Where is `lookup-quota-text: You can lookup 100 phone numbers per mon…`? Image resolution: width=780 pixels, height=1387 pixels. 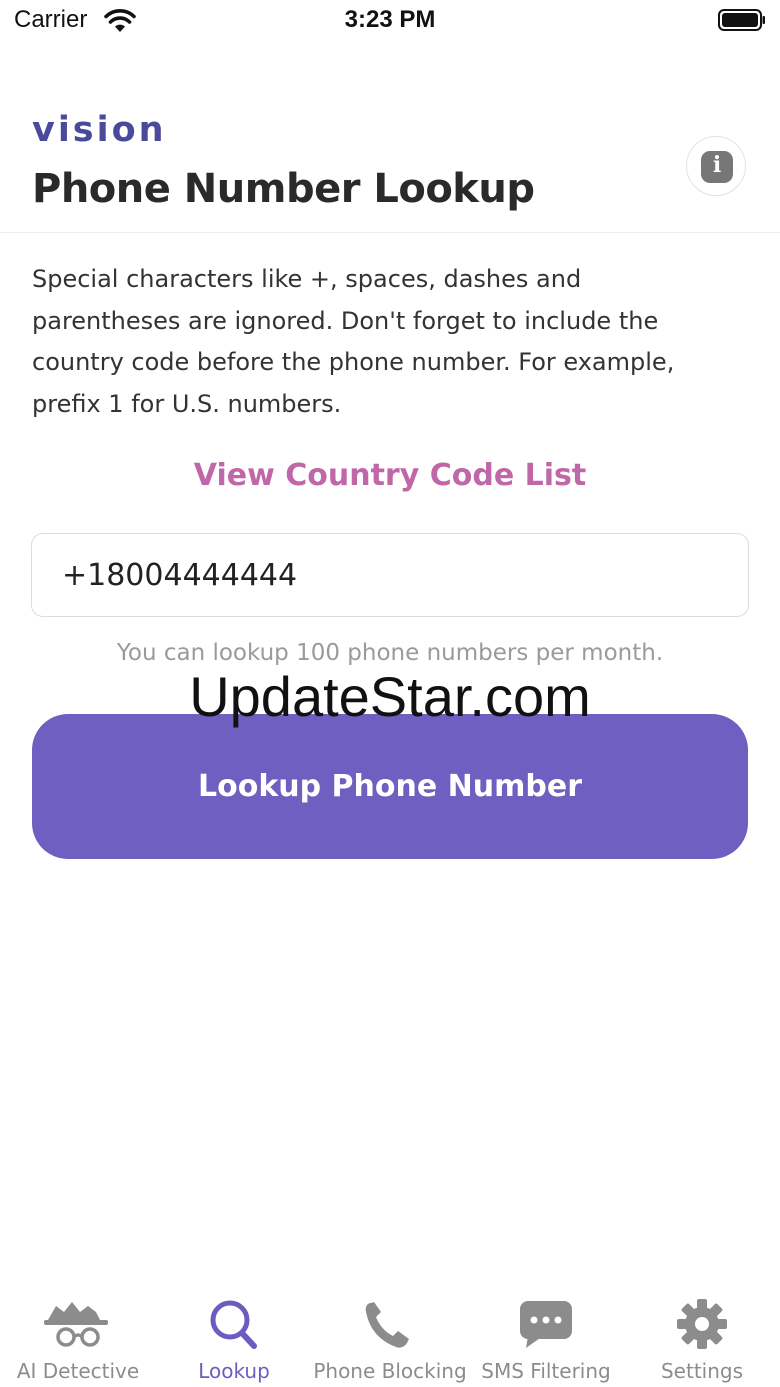 lookup-quota-text: You can lookup 100 phone numbers per mon… is located at coordinates (390, 653).